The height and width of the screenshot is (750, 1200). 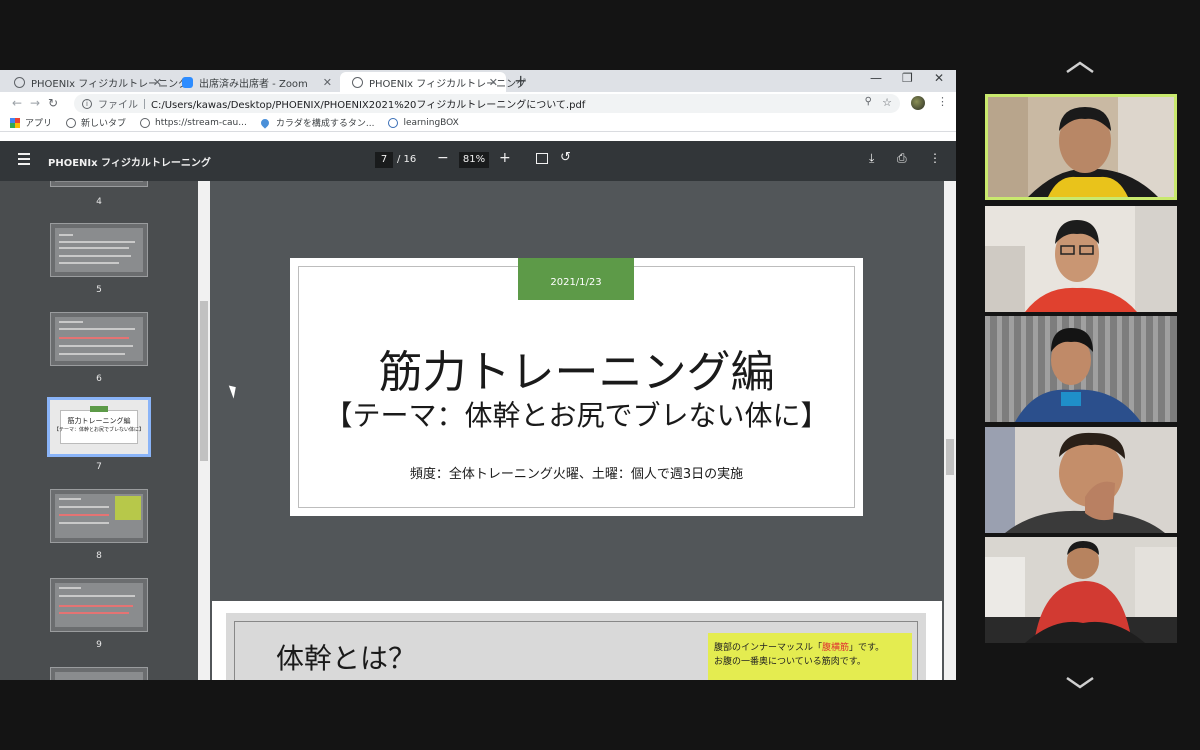 What do you see at coordinates (768, 648) in the screenshot?
I see `note-text: 腹部のインナーマッスル「` at bounding box center [768, 648].